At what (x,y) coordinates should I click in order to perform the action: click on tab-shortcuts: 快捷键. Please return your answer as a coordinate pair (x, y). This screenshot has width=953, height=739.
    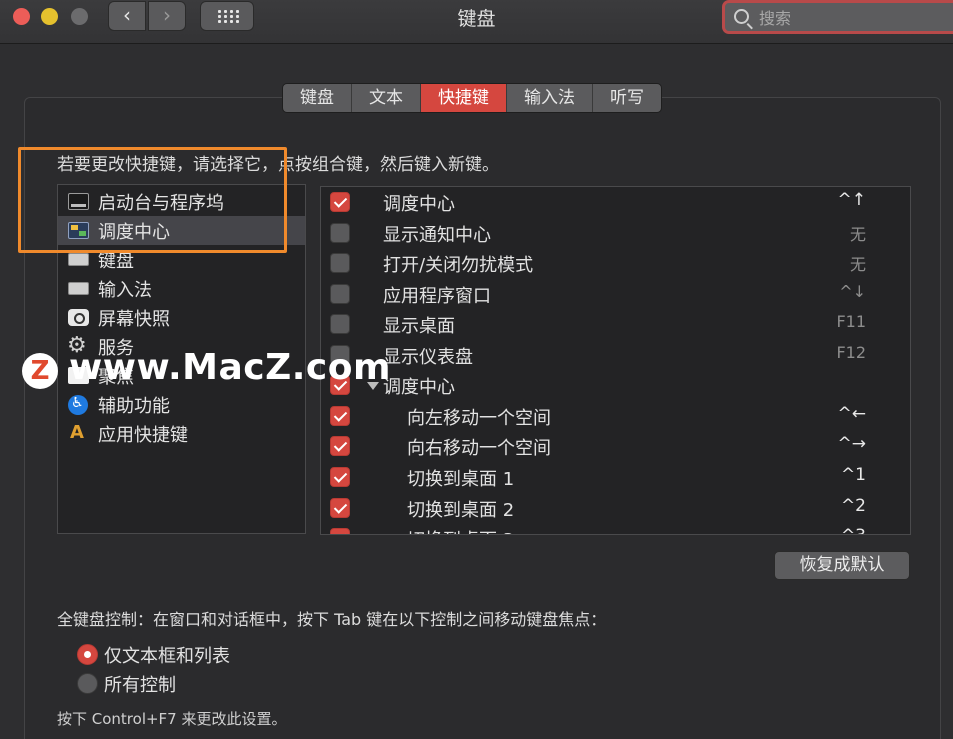
    Looking at the image, I should click on (464, 98).